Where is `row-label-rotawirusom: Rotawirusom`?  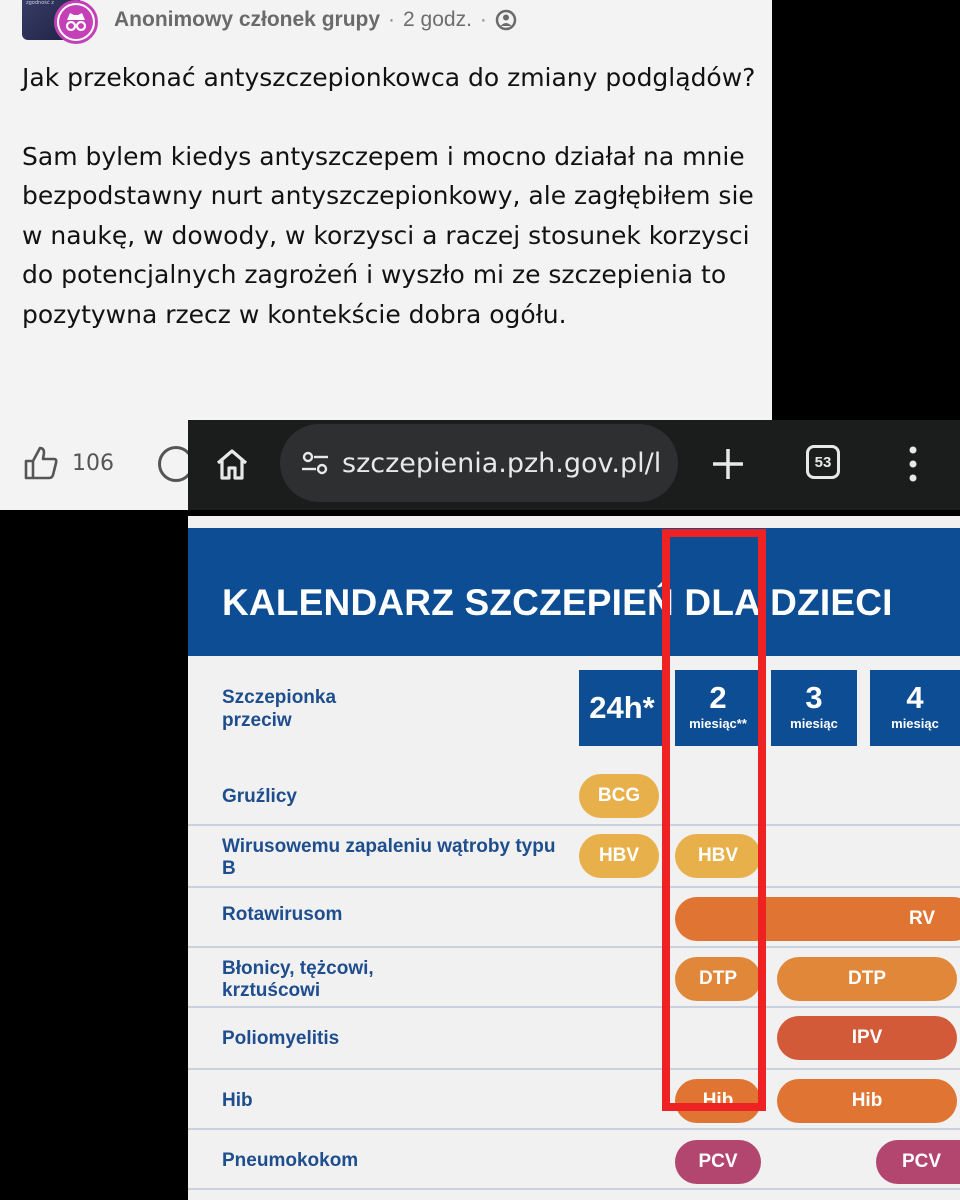
row-label-rotawirusom: Rotawirusom is located at coordinates (282, 914).